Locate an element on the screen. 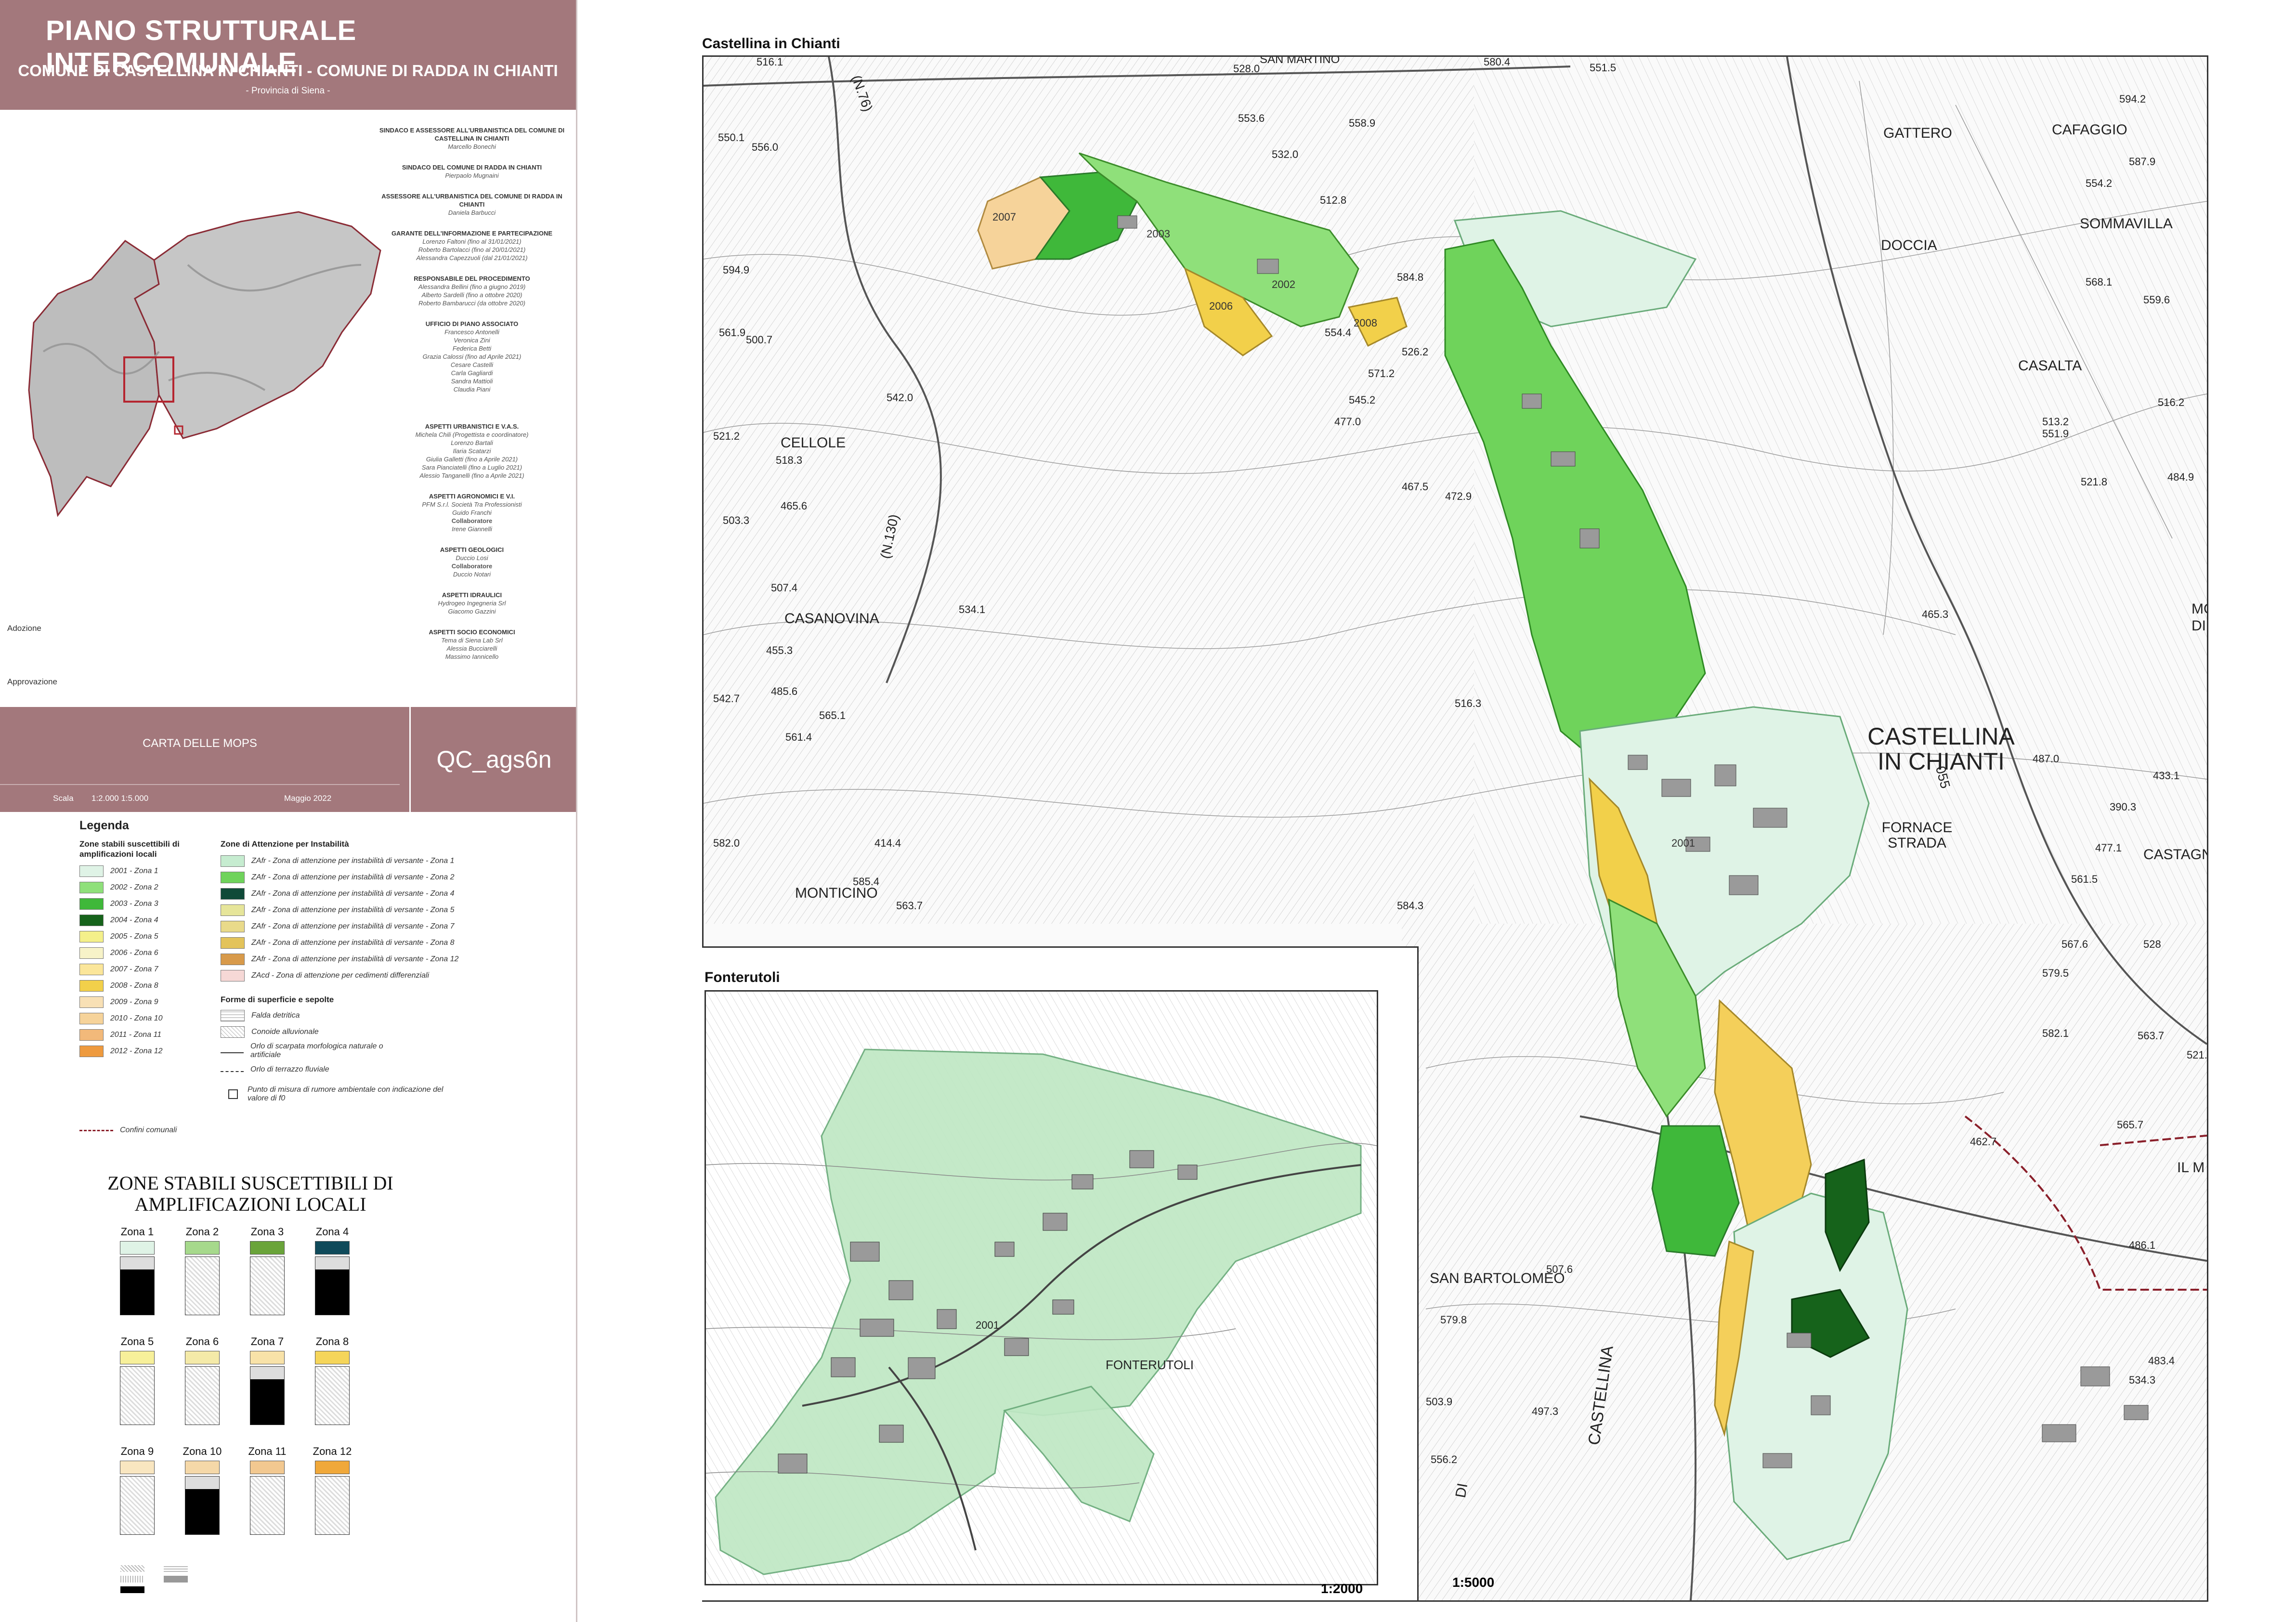 Image resolution: width=2296 pixels, height=1622 pixels. spot-height: 516.3 is located at coordinates (1468, 703).